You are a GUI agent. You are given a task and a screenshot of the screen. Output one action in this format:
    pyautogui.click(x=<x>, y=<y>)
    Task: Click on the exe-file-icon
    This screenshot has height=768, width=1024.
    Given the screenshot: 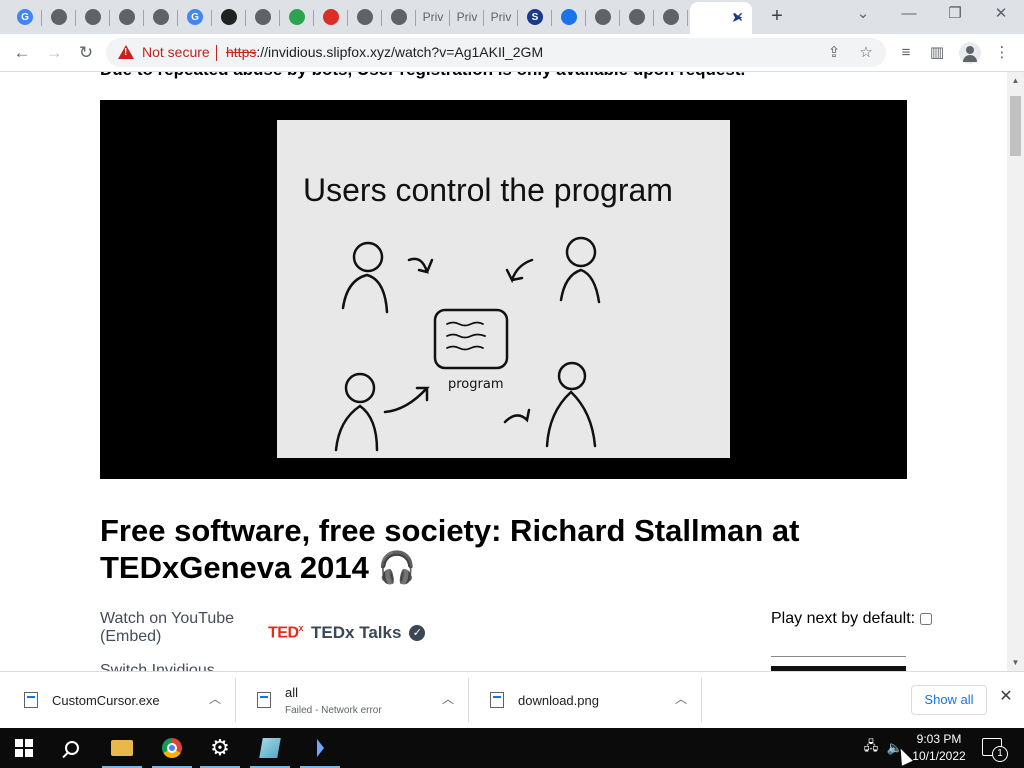 What is the action you would take?
    pyautogui.click(x=31, y=700)
    